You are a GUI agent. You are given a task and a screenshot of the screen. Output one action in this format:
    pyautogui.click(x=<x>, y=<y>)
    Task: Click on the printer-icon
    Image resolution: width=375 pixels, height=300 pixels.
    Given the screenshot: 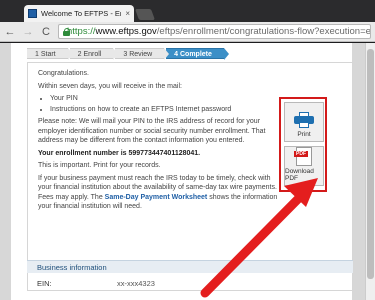 What is the action you would take?
    pyautogui.click(x=304, y=120)
    